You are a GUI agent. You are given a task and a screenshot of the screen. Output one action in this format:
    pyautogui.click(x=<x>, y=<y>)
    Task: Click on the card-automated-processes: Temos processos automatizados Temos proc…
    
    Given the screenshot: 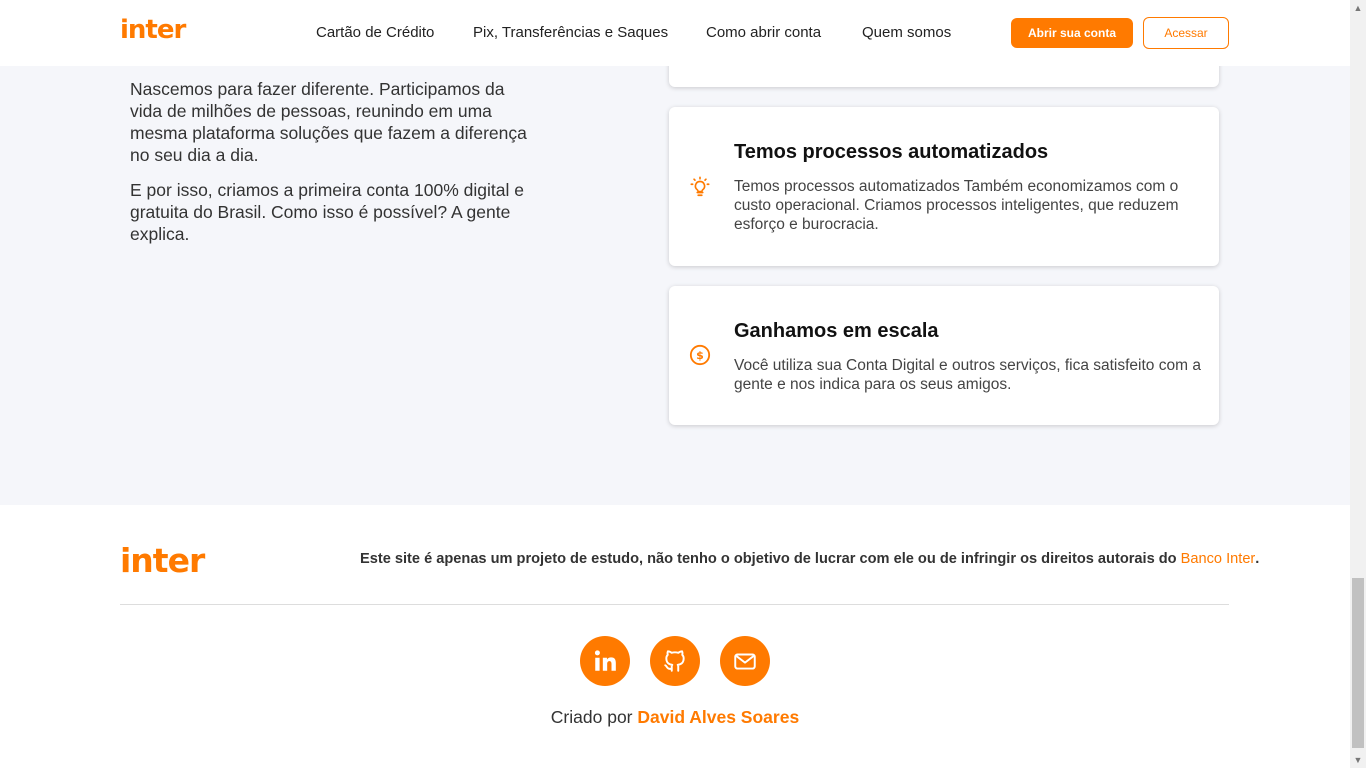 What is the action you would take?
    pyautogui.click(x=944, y=186)
    